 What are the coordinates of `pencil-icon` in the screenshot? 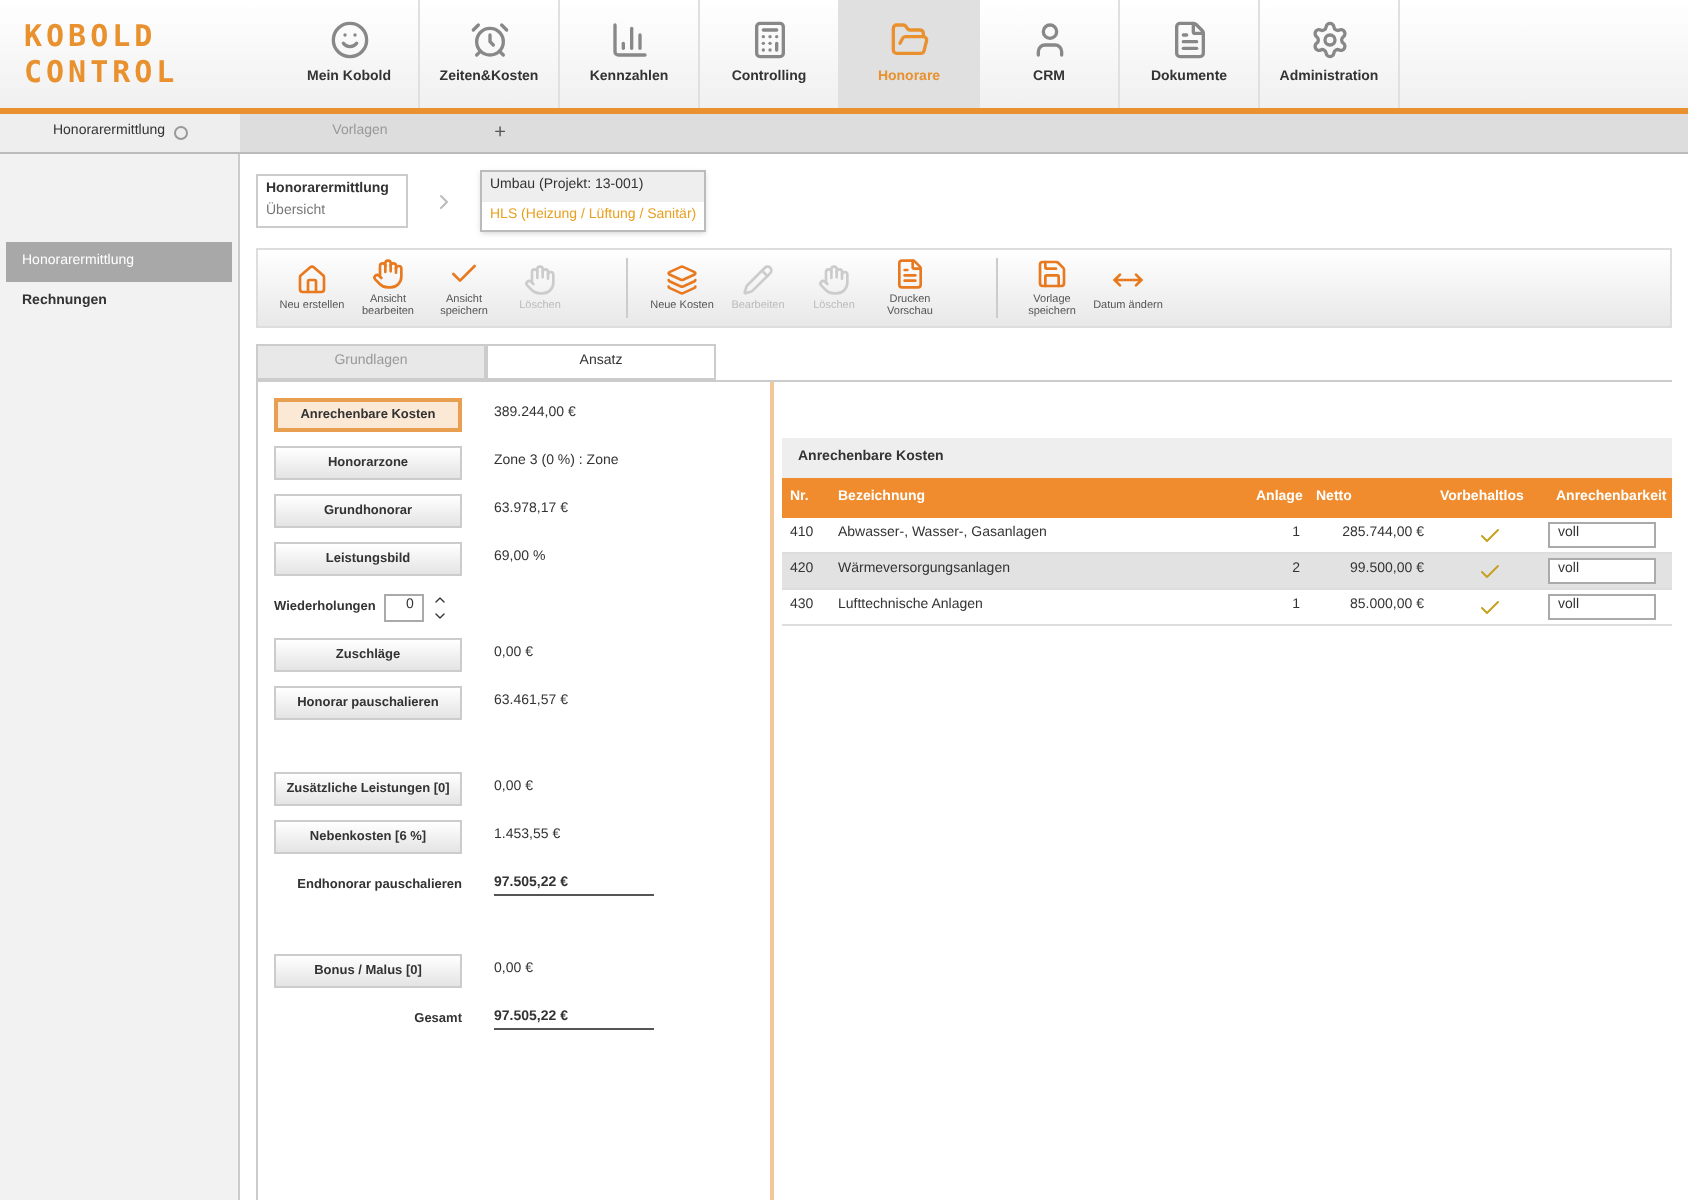 It's located at (758, 280).